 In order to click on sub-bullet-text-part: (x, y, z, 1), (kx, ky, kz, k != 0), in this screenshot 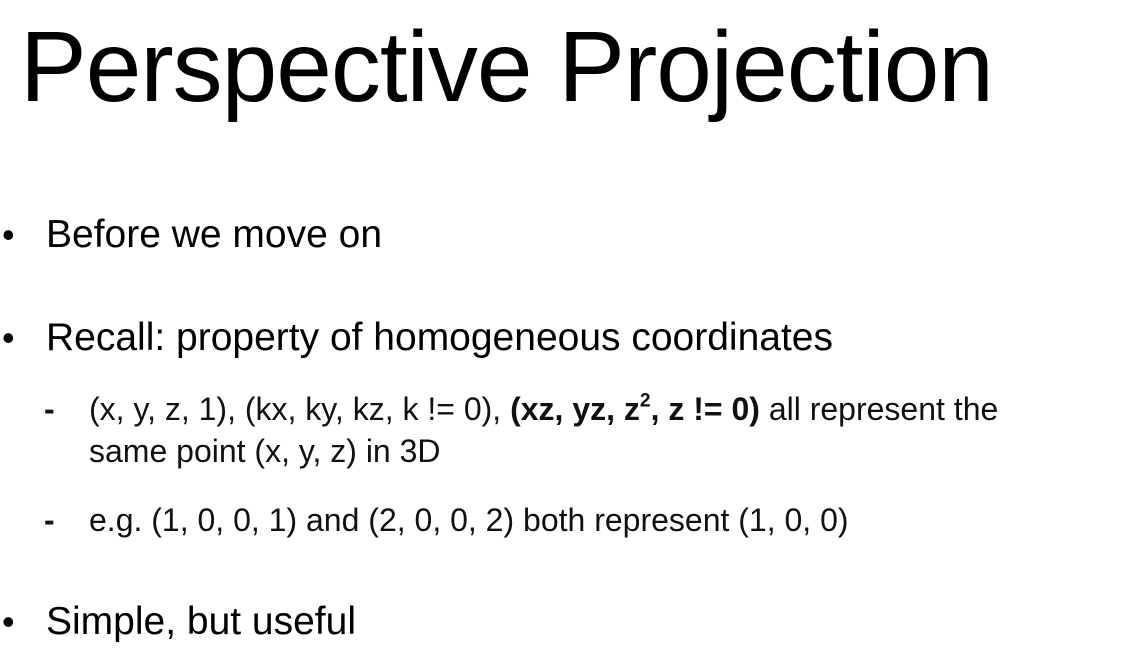, I will do `click(300, 409)`.